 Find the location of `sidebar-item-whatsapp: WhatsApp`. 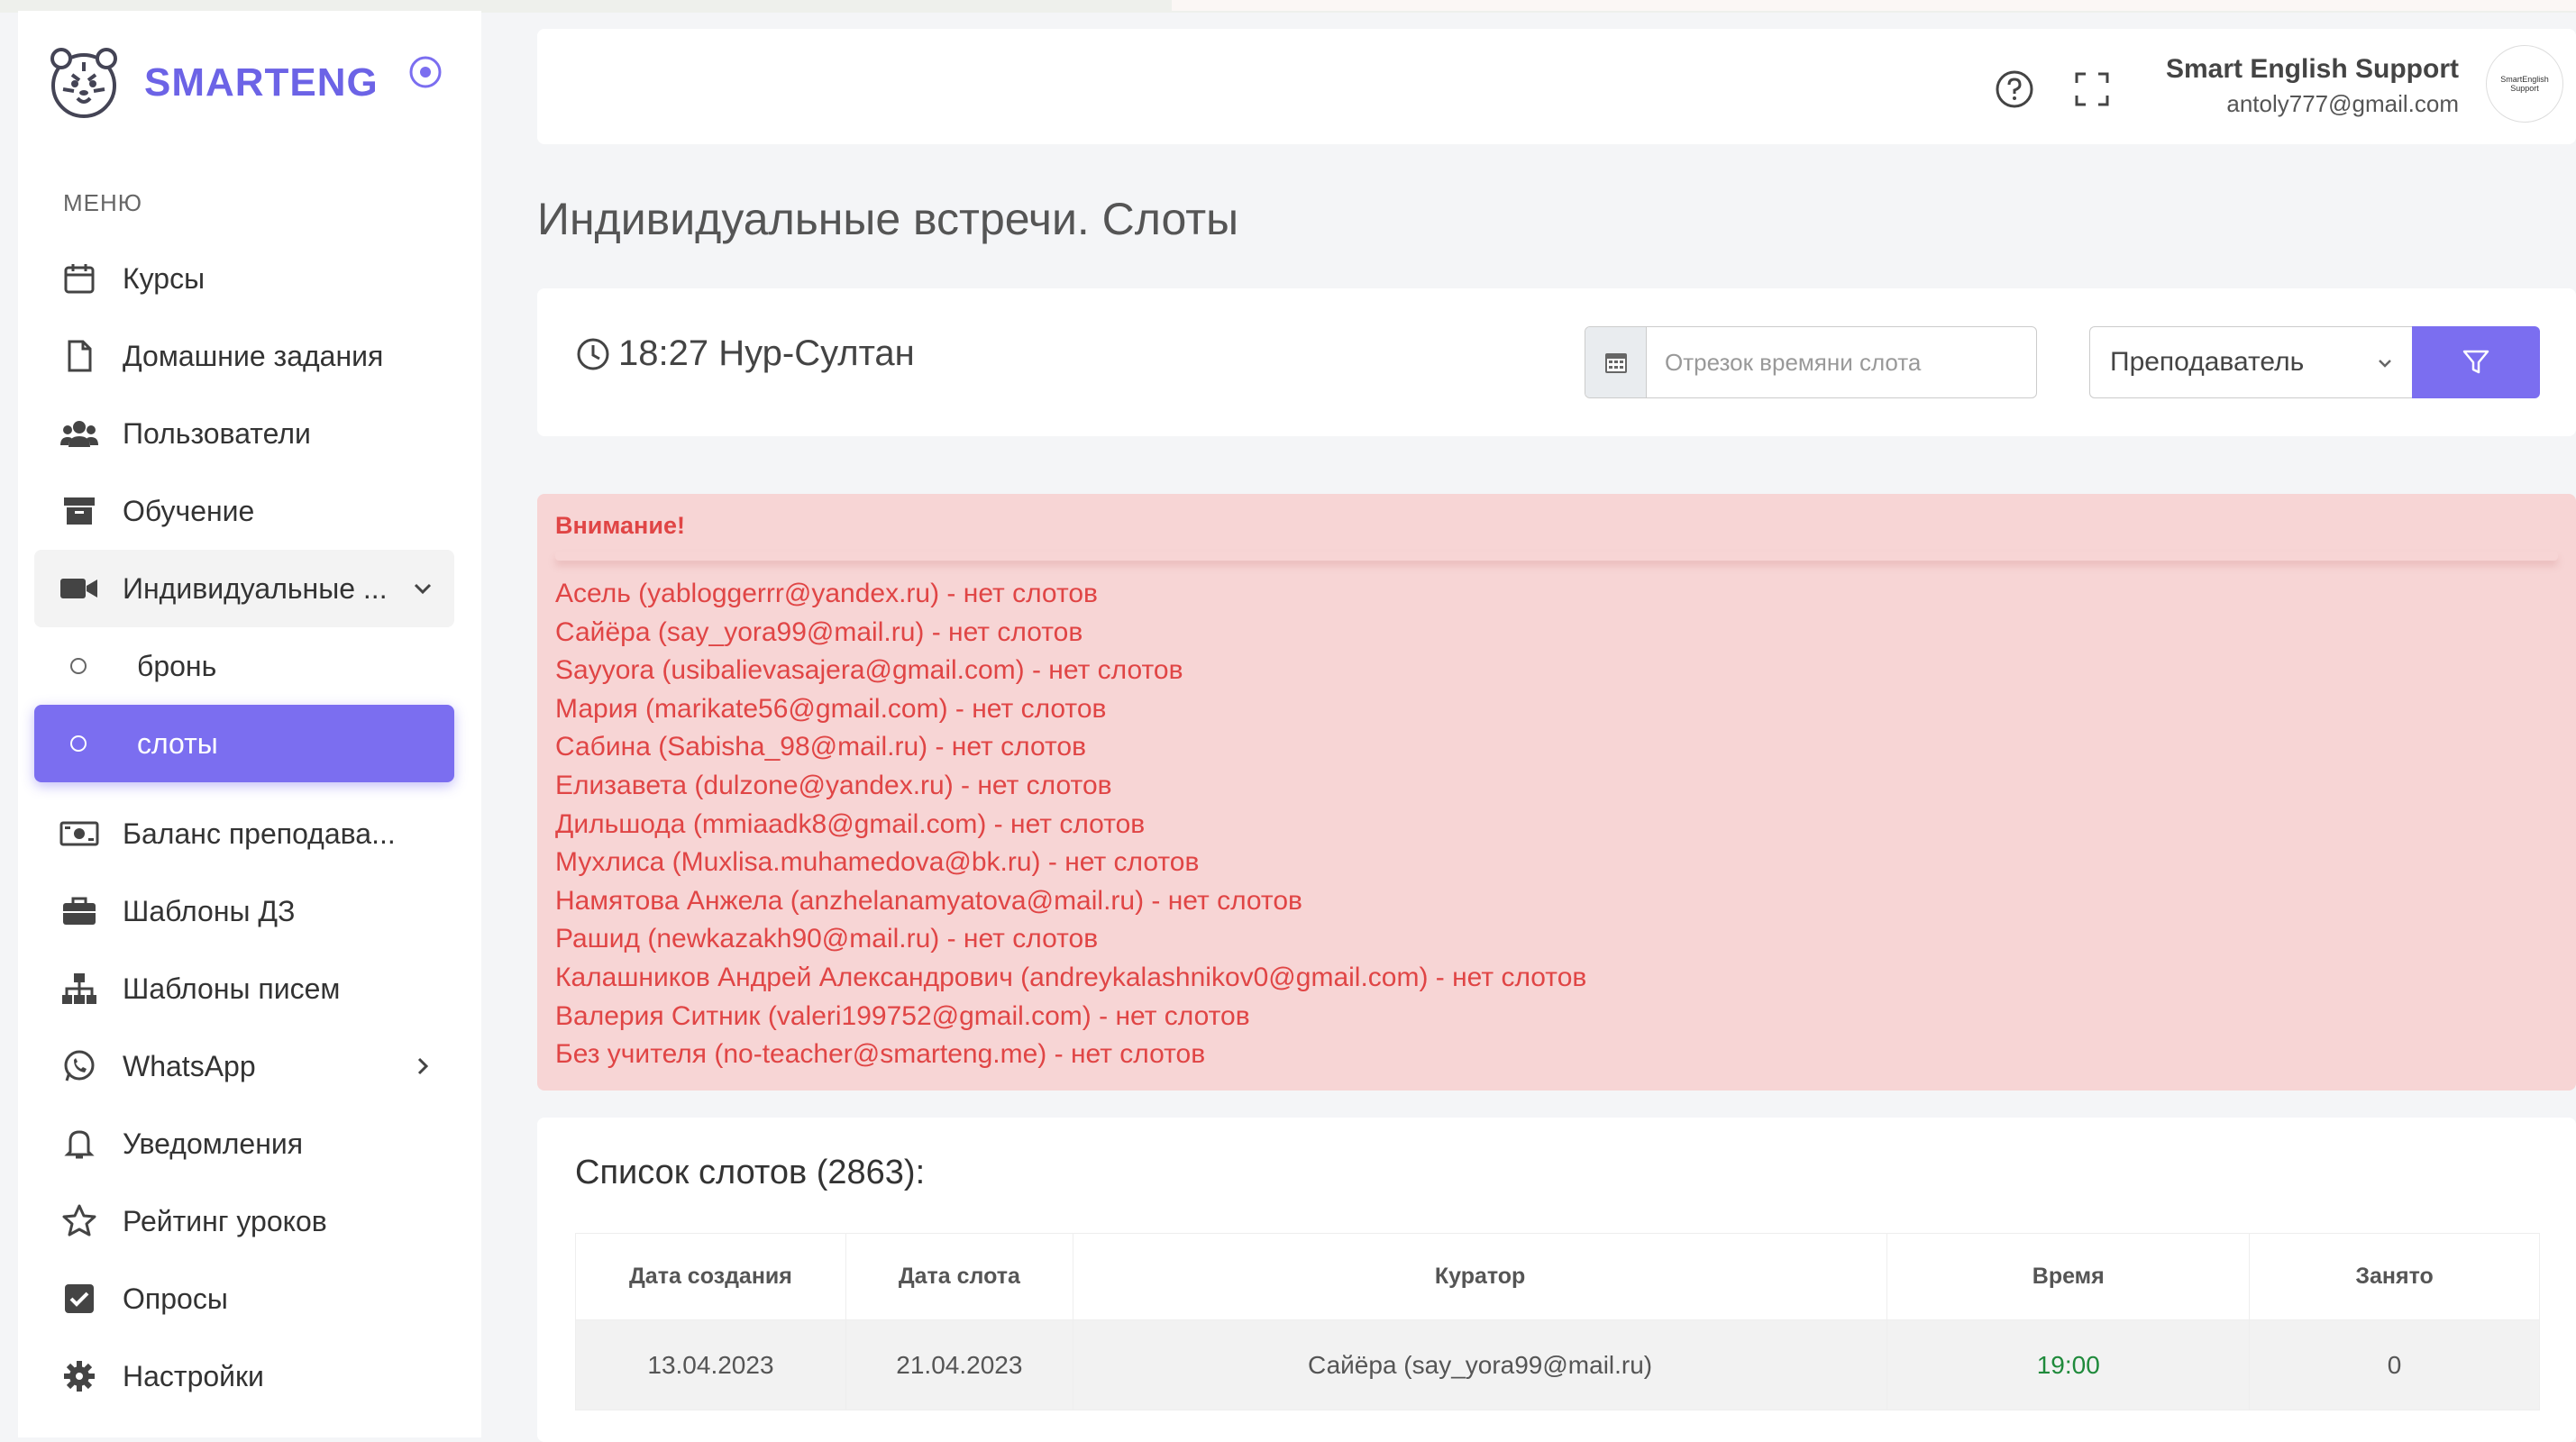

sidebar-item-whatsapp: WhatsApp is located at coordinates (244, 1066).